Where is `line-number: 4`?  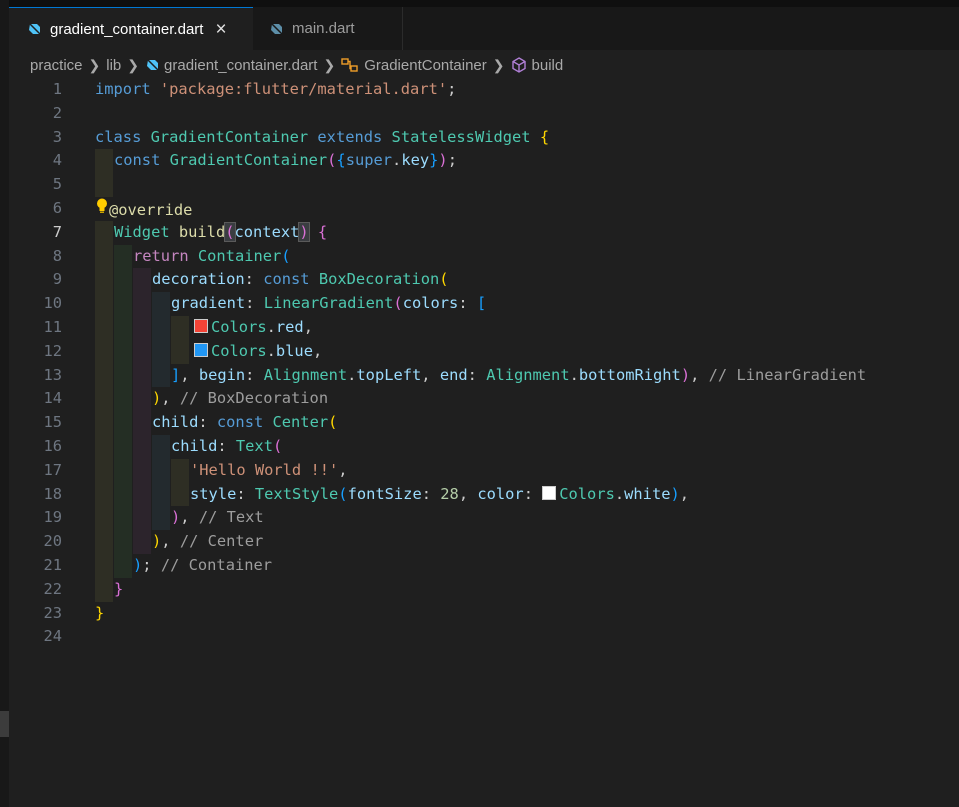 line-number: 4 is located at coordinates (57, 160).